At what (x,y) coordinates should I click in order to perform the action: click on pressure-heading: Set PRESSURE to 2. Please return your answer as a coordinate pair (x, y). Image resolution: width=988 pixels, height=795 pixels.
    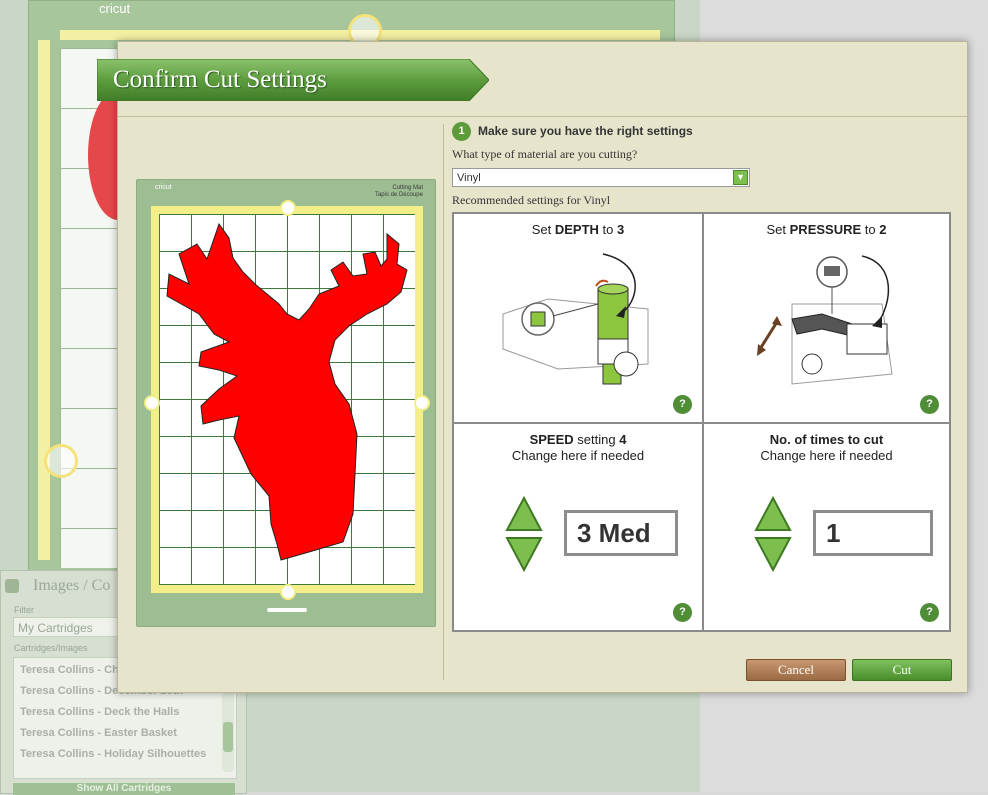
    Looking at the image, I should click on (826, 229).